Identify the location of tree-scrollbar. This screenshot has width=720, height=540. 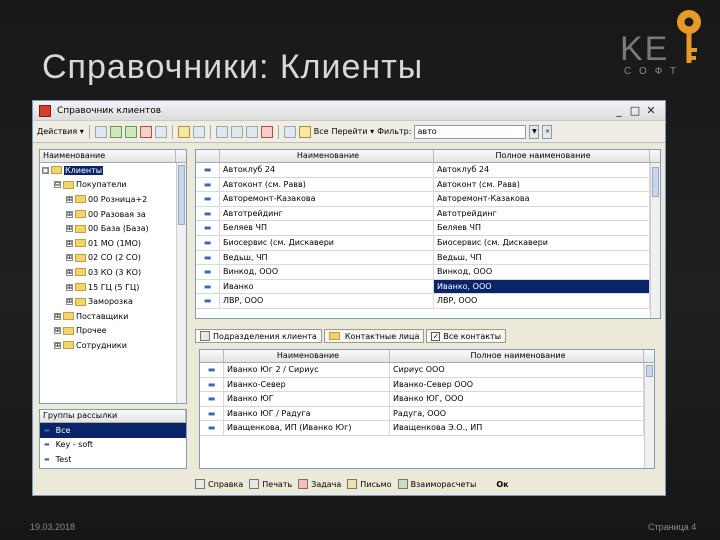
(181, 283).